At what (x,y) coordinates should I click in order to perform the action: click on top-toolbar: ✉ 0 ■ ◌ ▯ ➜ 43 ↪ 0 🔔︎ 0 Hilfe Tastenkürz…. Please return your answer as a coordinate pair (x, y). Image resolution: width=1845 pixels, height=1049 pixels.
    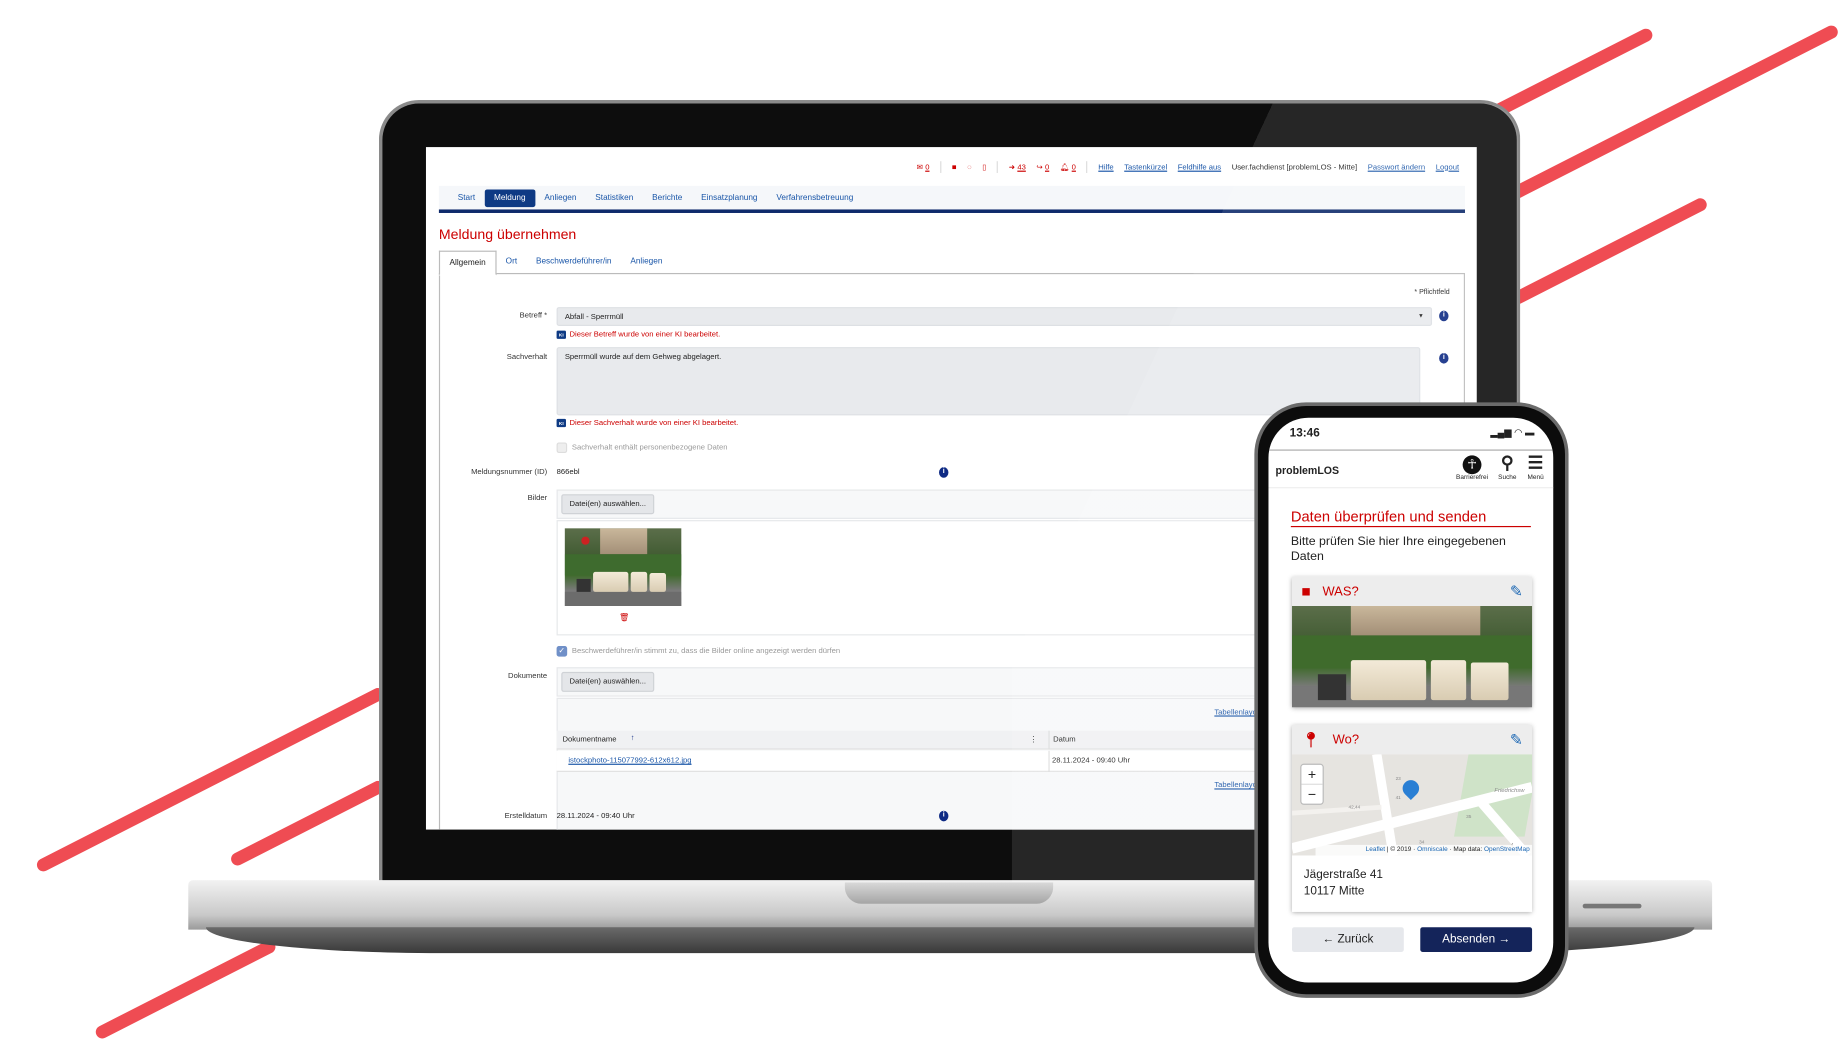
    Looking at the image, I should click on (1188, 167).